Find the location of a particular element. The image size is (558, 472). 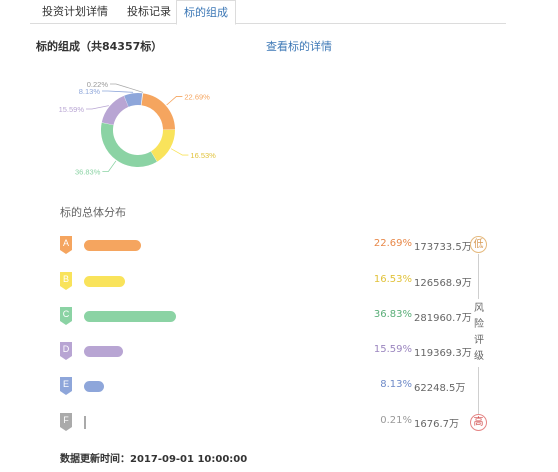

grade-amount-e: 62248.5万 is located at coordinates (440, 388).